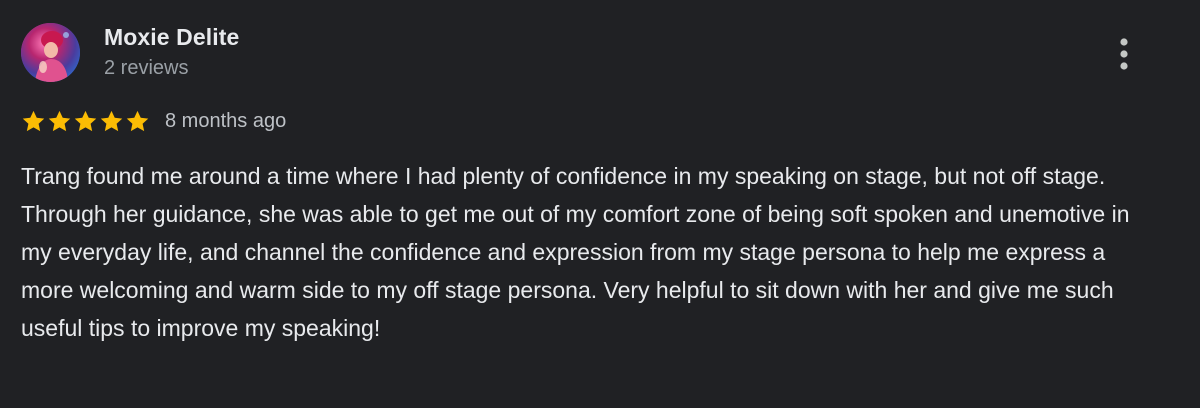 The image size is (1200, 408). Describe the element at coordinates (171, 37) in the screenshot. I see `reviewer-name: Moxie Delite` at that location.